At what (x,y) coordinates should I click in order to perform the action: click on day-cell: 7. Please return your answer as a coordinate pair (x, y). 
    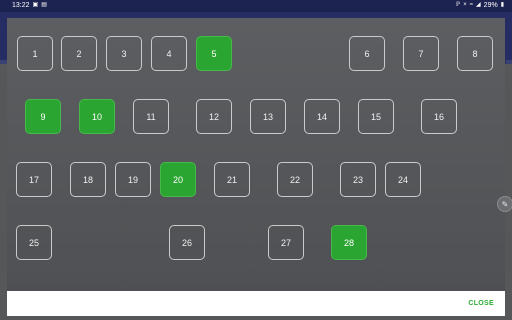
    Looking at the image, I should click on (421, 53).